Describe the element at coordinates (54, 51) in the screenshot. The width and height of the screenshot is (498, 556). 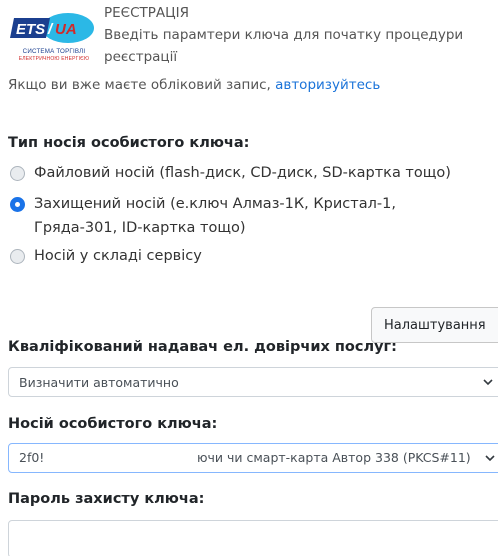
I see `logo-sub-line1: СИСТЕМА ТОРГІВЛІ` at that location.